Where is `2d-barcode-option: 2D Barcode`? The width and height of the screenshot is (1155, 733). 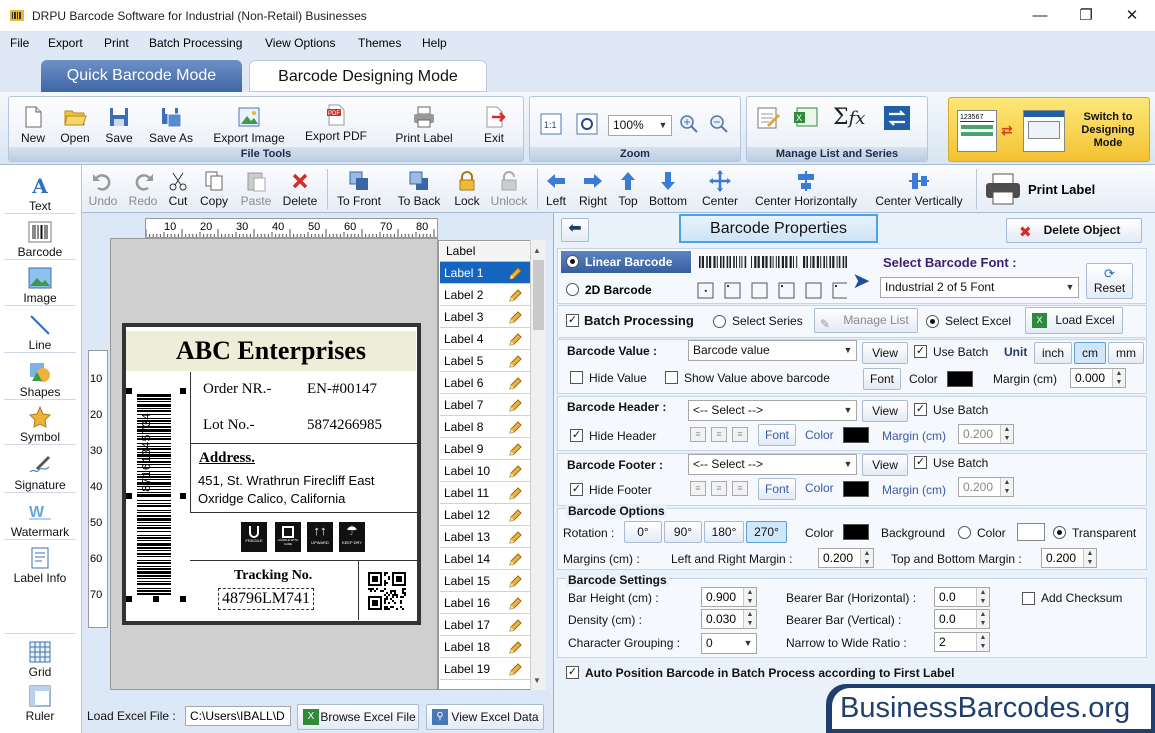
2d-barcode-option: 2D Barcode is located at coordinates (626, 290).